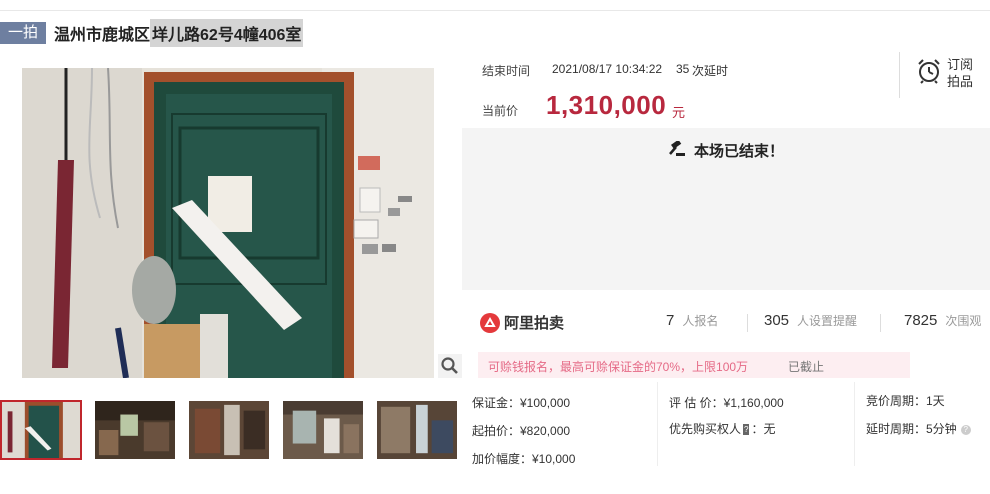  Describe the element at coordinates (921, 320) in the screenshot. I see `view-count: 7825` at that location.